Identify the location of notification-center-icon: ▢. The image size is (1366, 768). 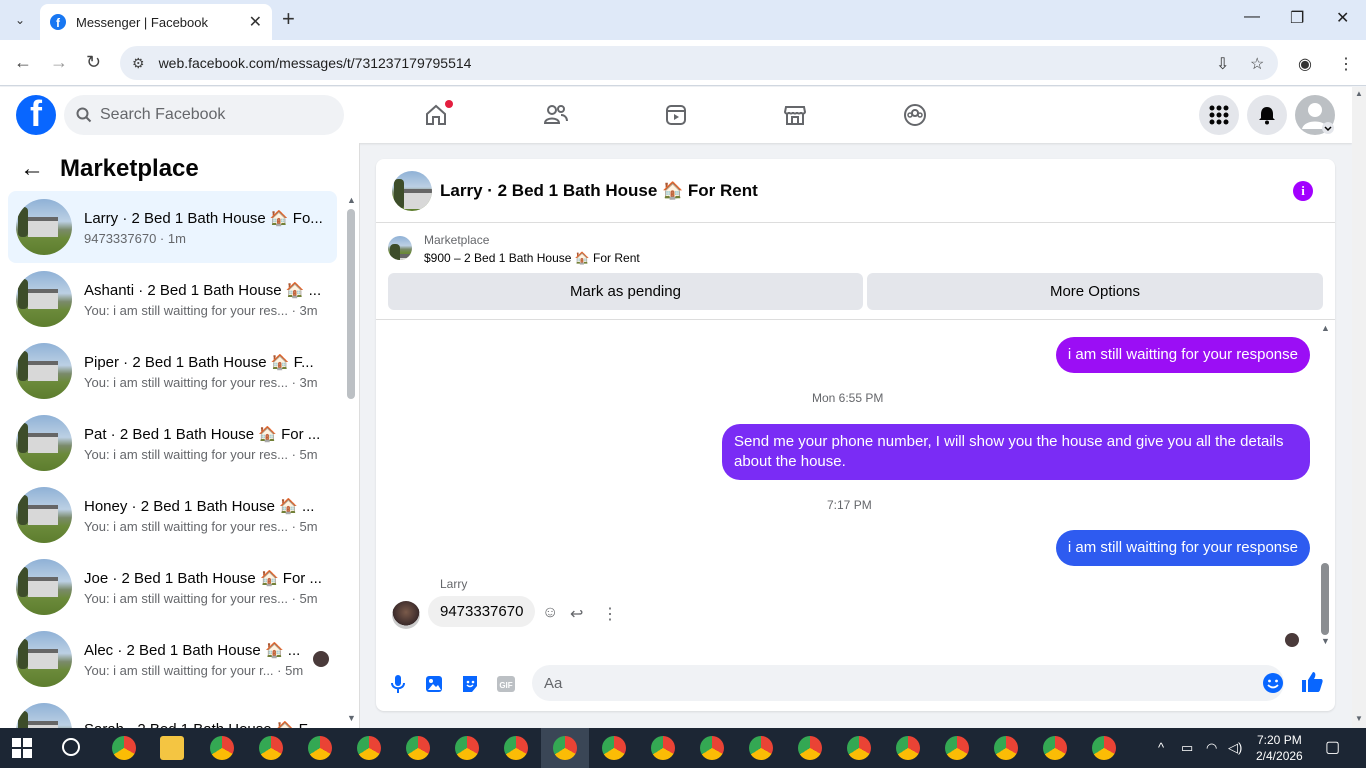
(1332, 747).